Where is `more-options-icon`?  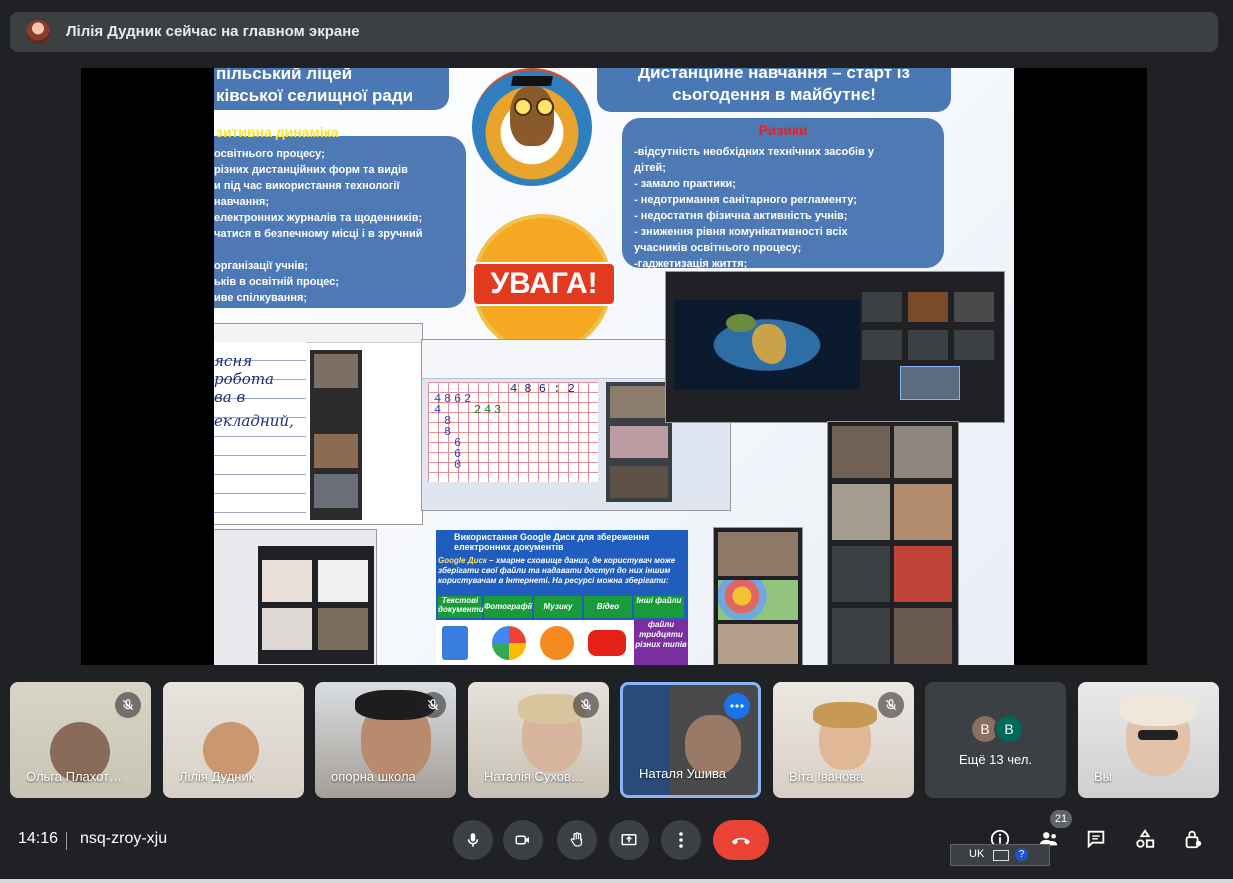
more-options-icon is located at coordinates (737, 706).